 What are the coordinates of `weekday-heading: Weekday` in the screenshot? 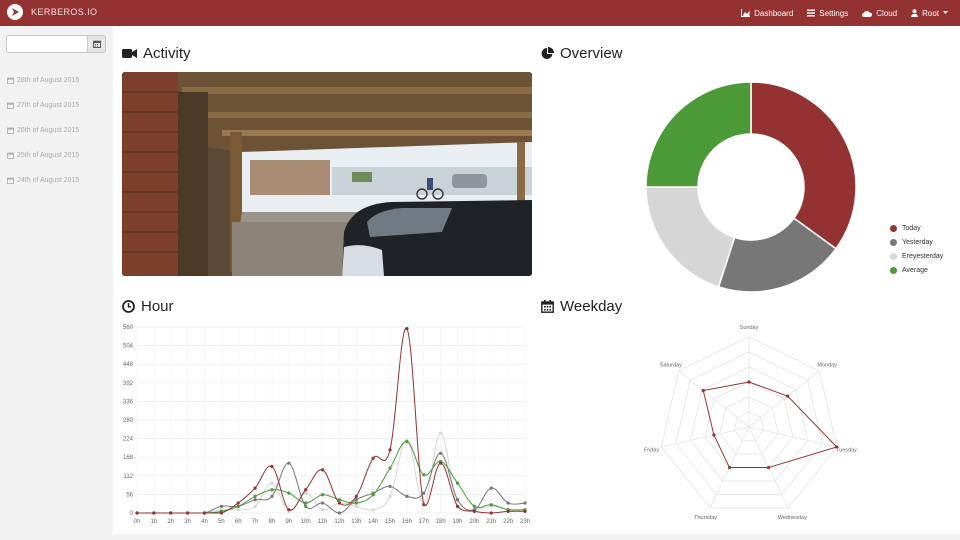 It's located at (581, 306).